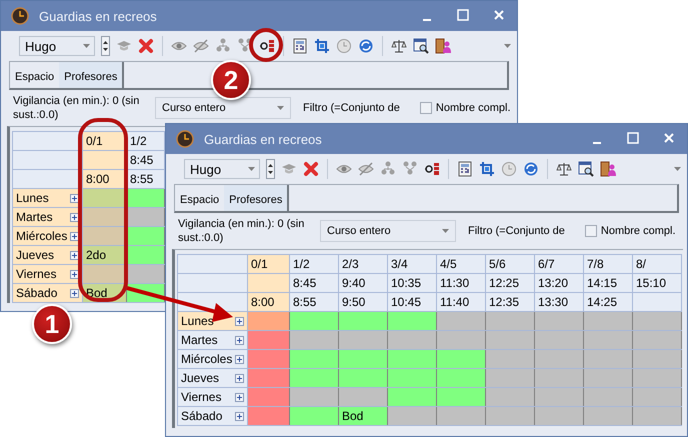 This screenshot has width=688, height=437. What do you see at coordinates (366, 46) in the screenshot?
I see `refresh-icon` at bounding box center [366, 46].